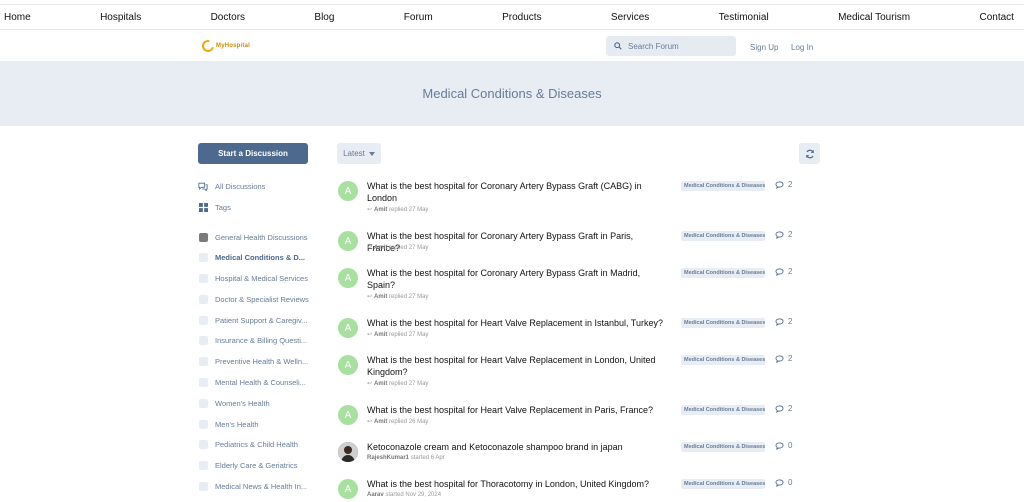  I want to click on login-link: Log In, so click(802, 47).